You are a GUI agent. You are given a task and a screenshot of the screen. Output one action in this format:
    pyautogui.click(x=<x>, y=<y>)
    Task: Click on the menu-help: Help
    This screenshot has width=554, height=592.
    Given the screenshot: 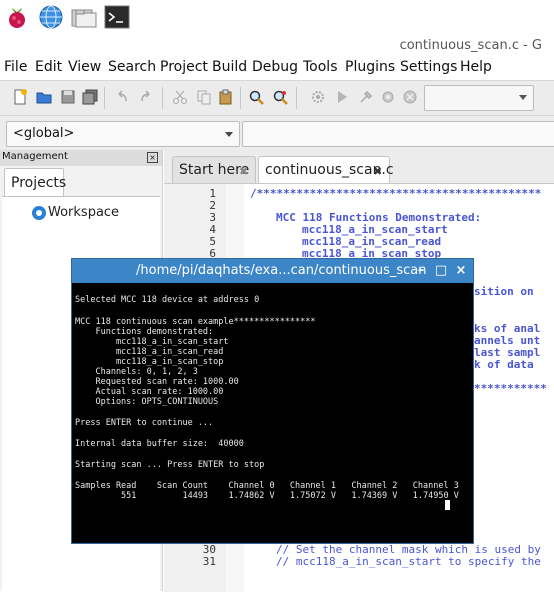 What is the action you would take?
    pyautogui.click(x=476, y=67)
    